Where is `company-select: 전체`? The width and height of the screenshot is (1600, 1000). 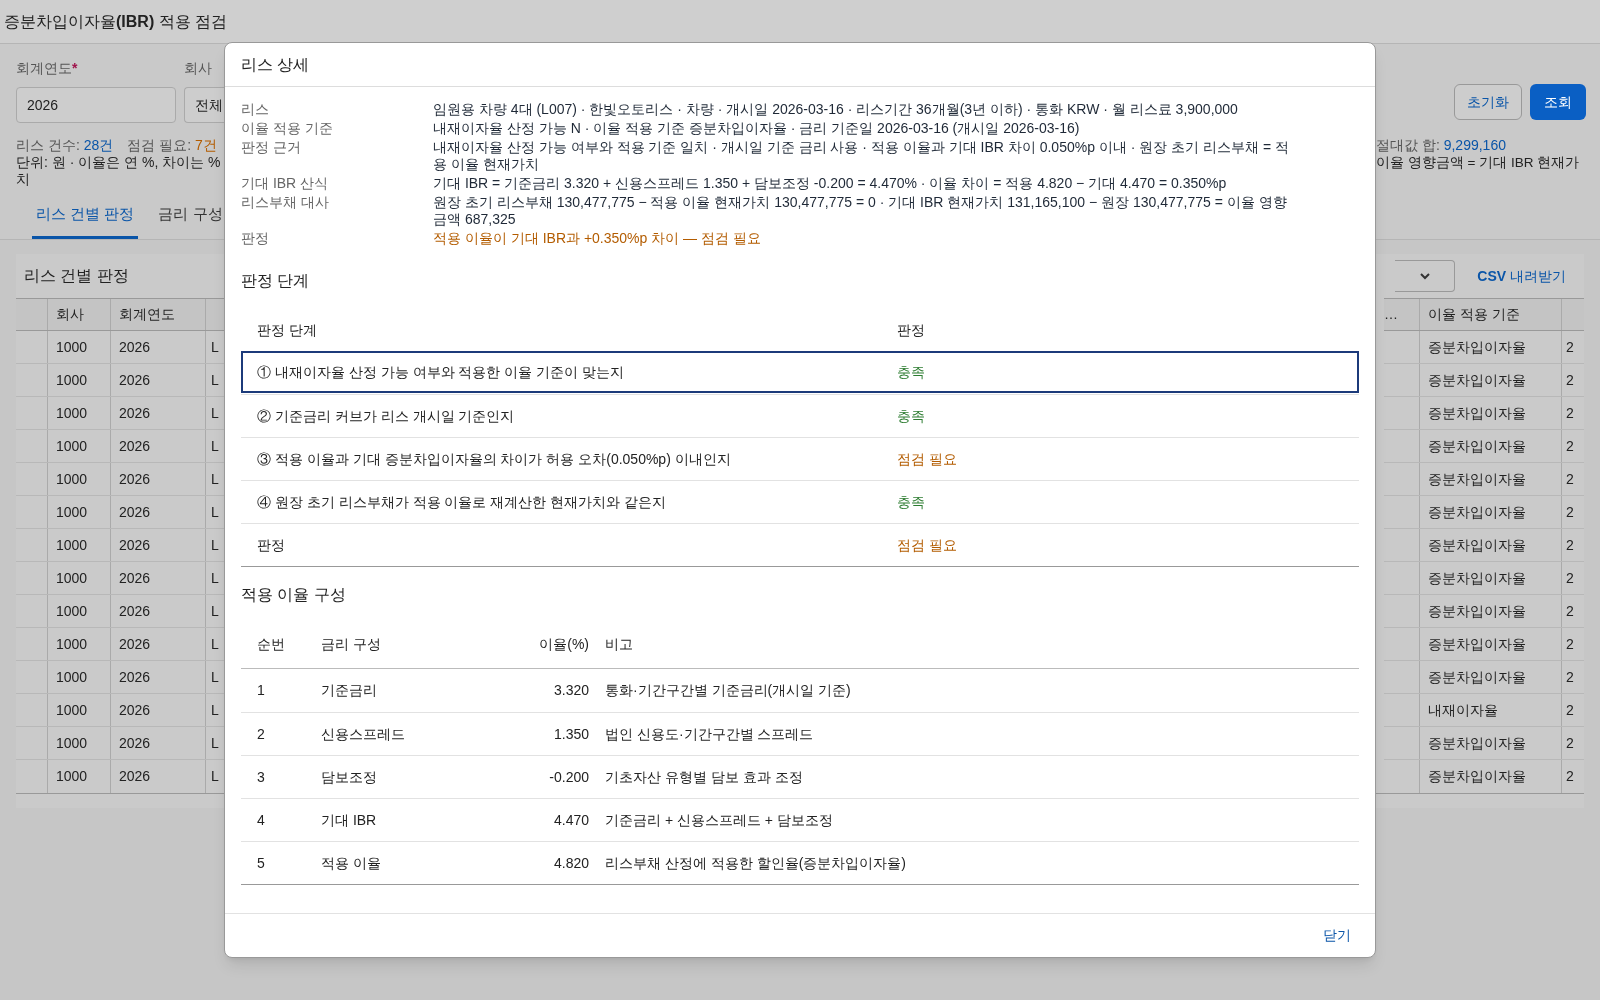
company-select: 전체 is located at coordinates (204, 105).